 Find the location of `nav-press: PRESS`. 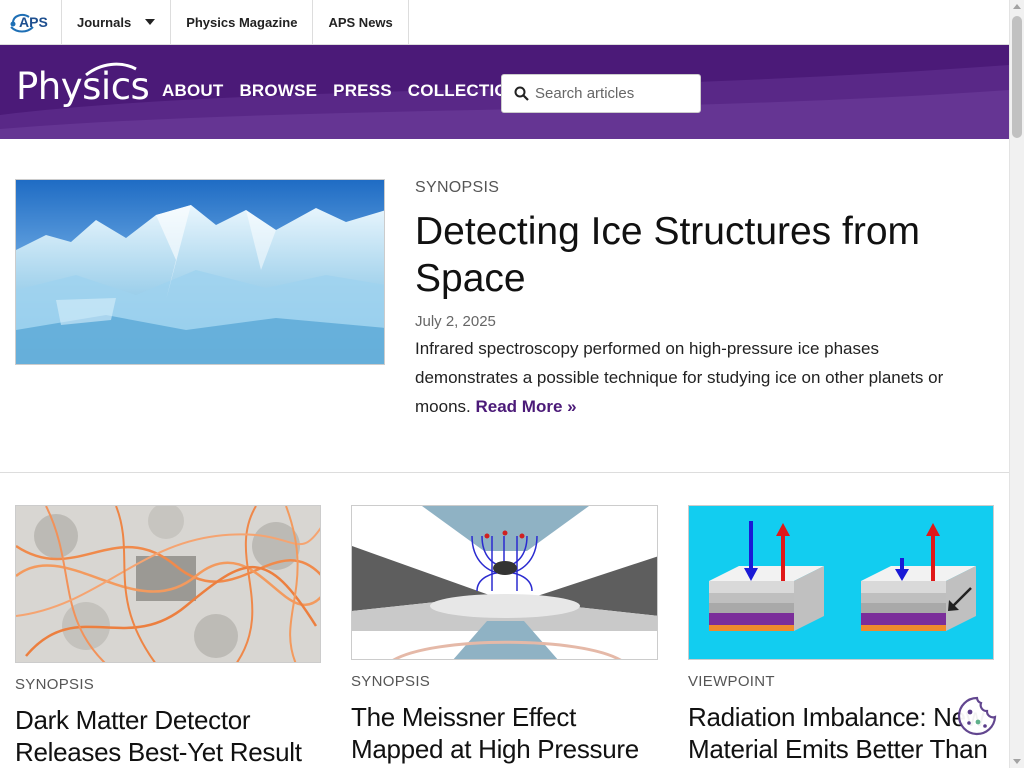

nav-press: PRESS is located at coordinates (362, 91).